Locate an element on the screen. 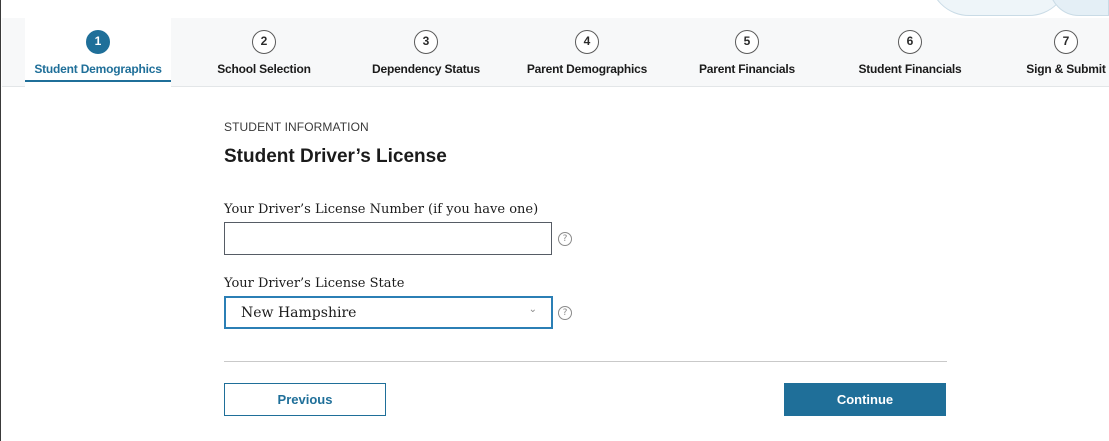 Image resolution: width=1109 pixels, height=441 pixels. license-state-select: New Hampshire ⌄ is located at coordinates (388, 312).